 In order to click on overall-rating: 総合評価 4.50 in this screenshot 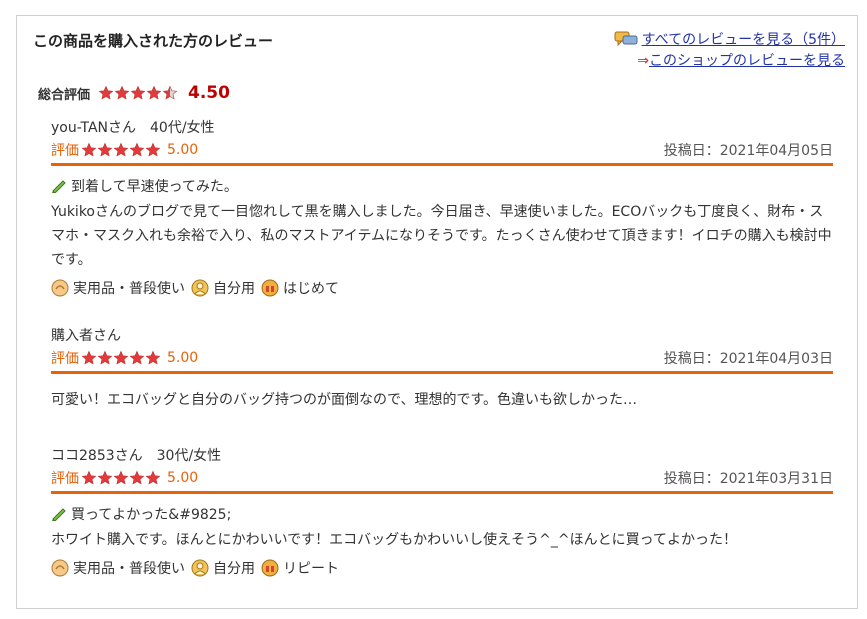, I will do `click(134, 93)`.